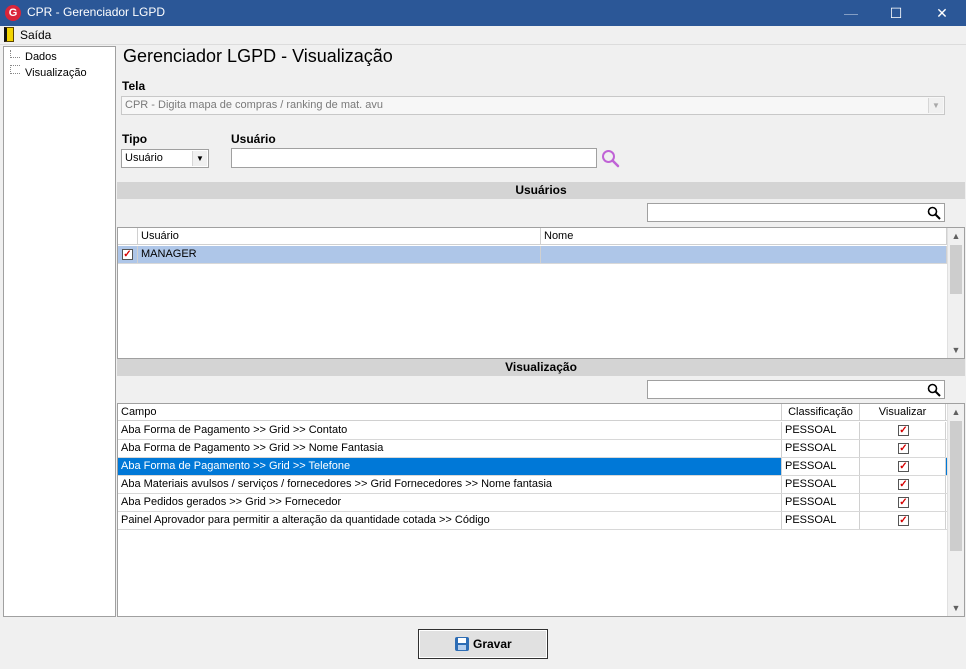 Image resolution: width=966 pixels, height=669 pixels. What do you see at coordinates (541, 190) in the screenshot?
I see `usuarios-section-header: Usuários` at bounding box center [541, 190].